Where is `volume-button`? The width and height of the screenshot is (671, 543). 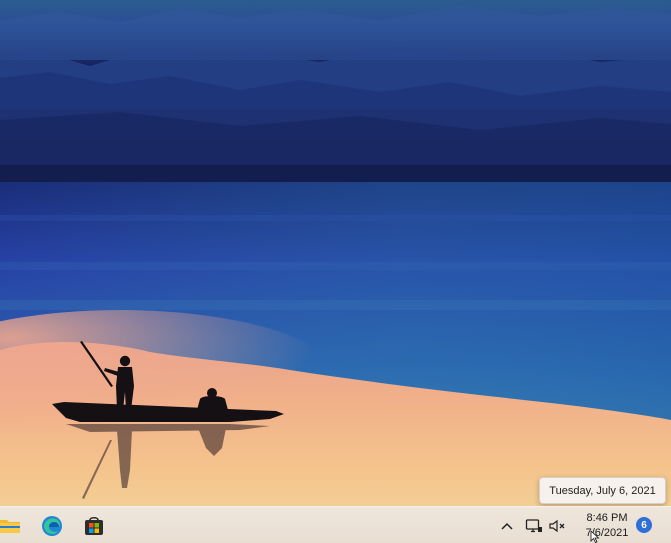 volume-button is located at coordinates (558, 526).